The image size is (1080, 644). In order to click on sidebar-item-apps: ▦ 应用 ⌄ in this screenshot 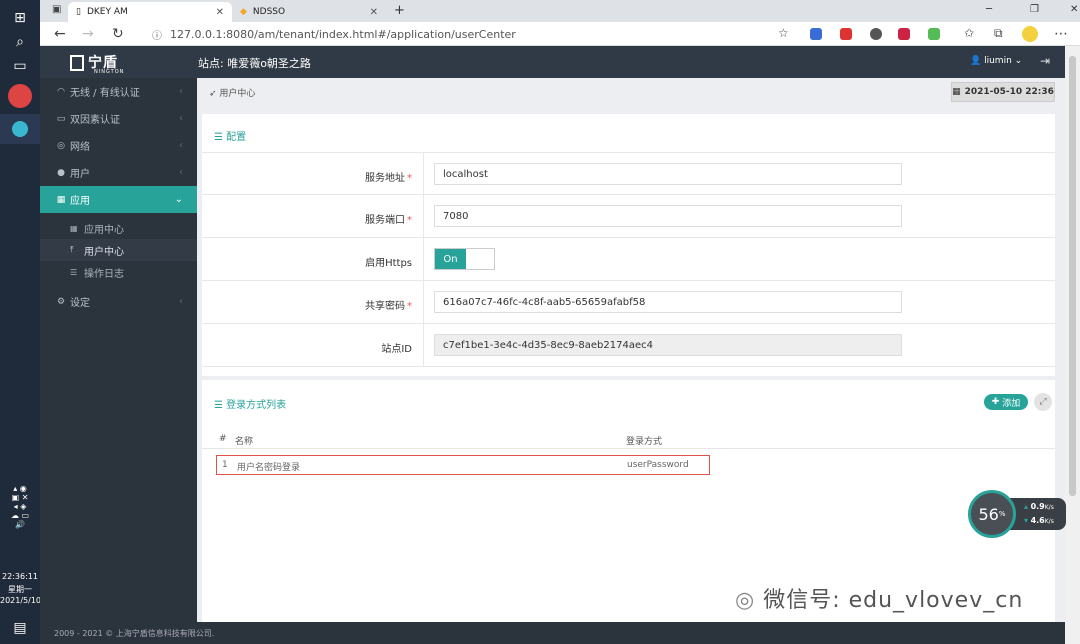, I will do `click(118, 199)`.